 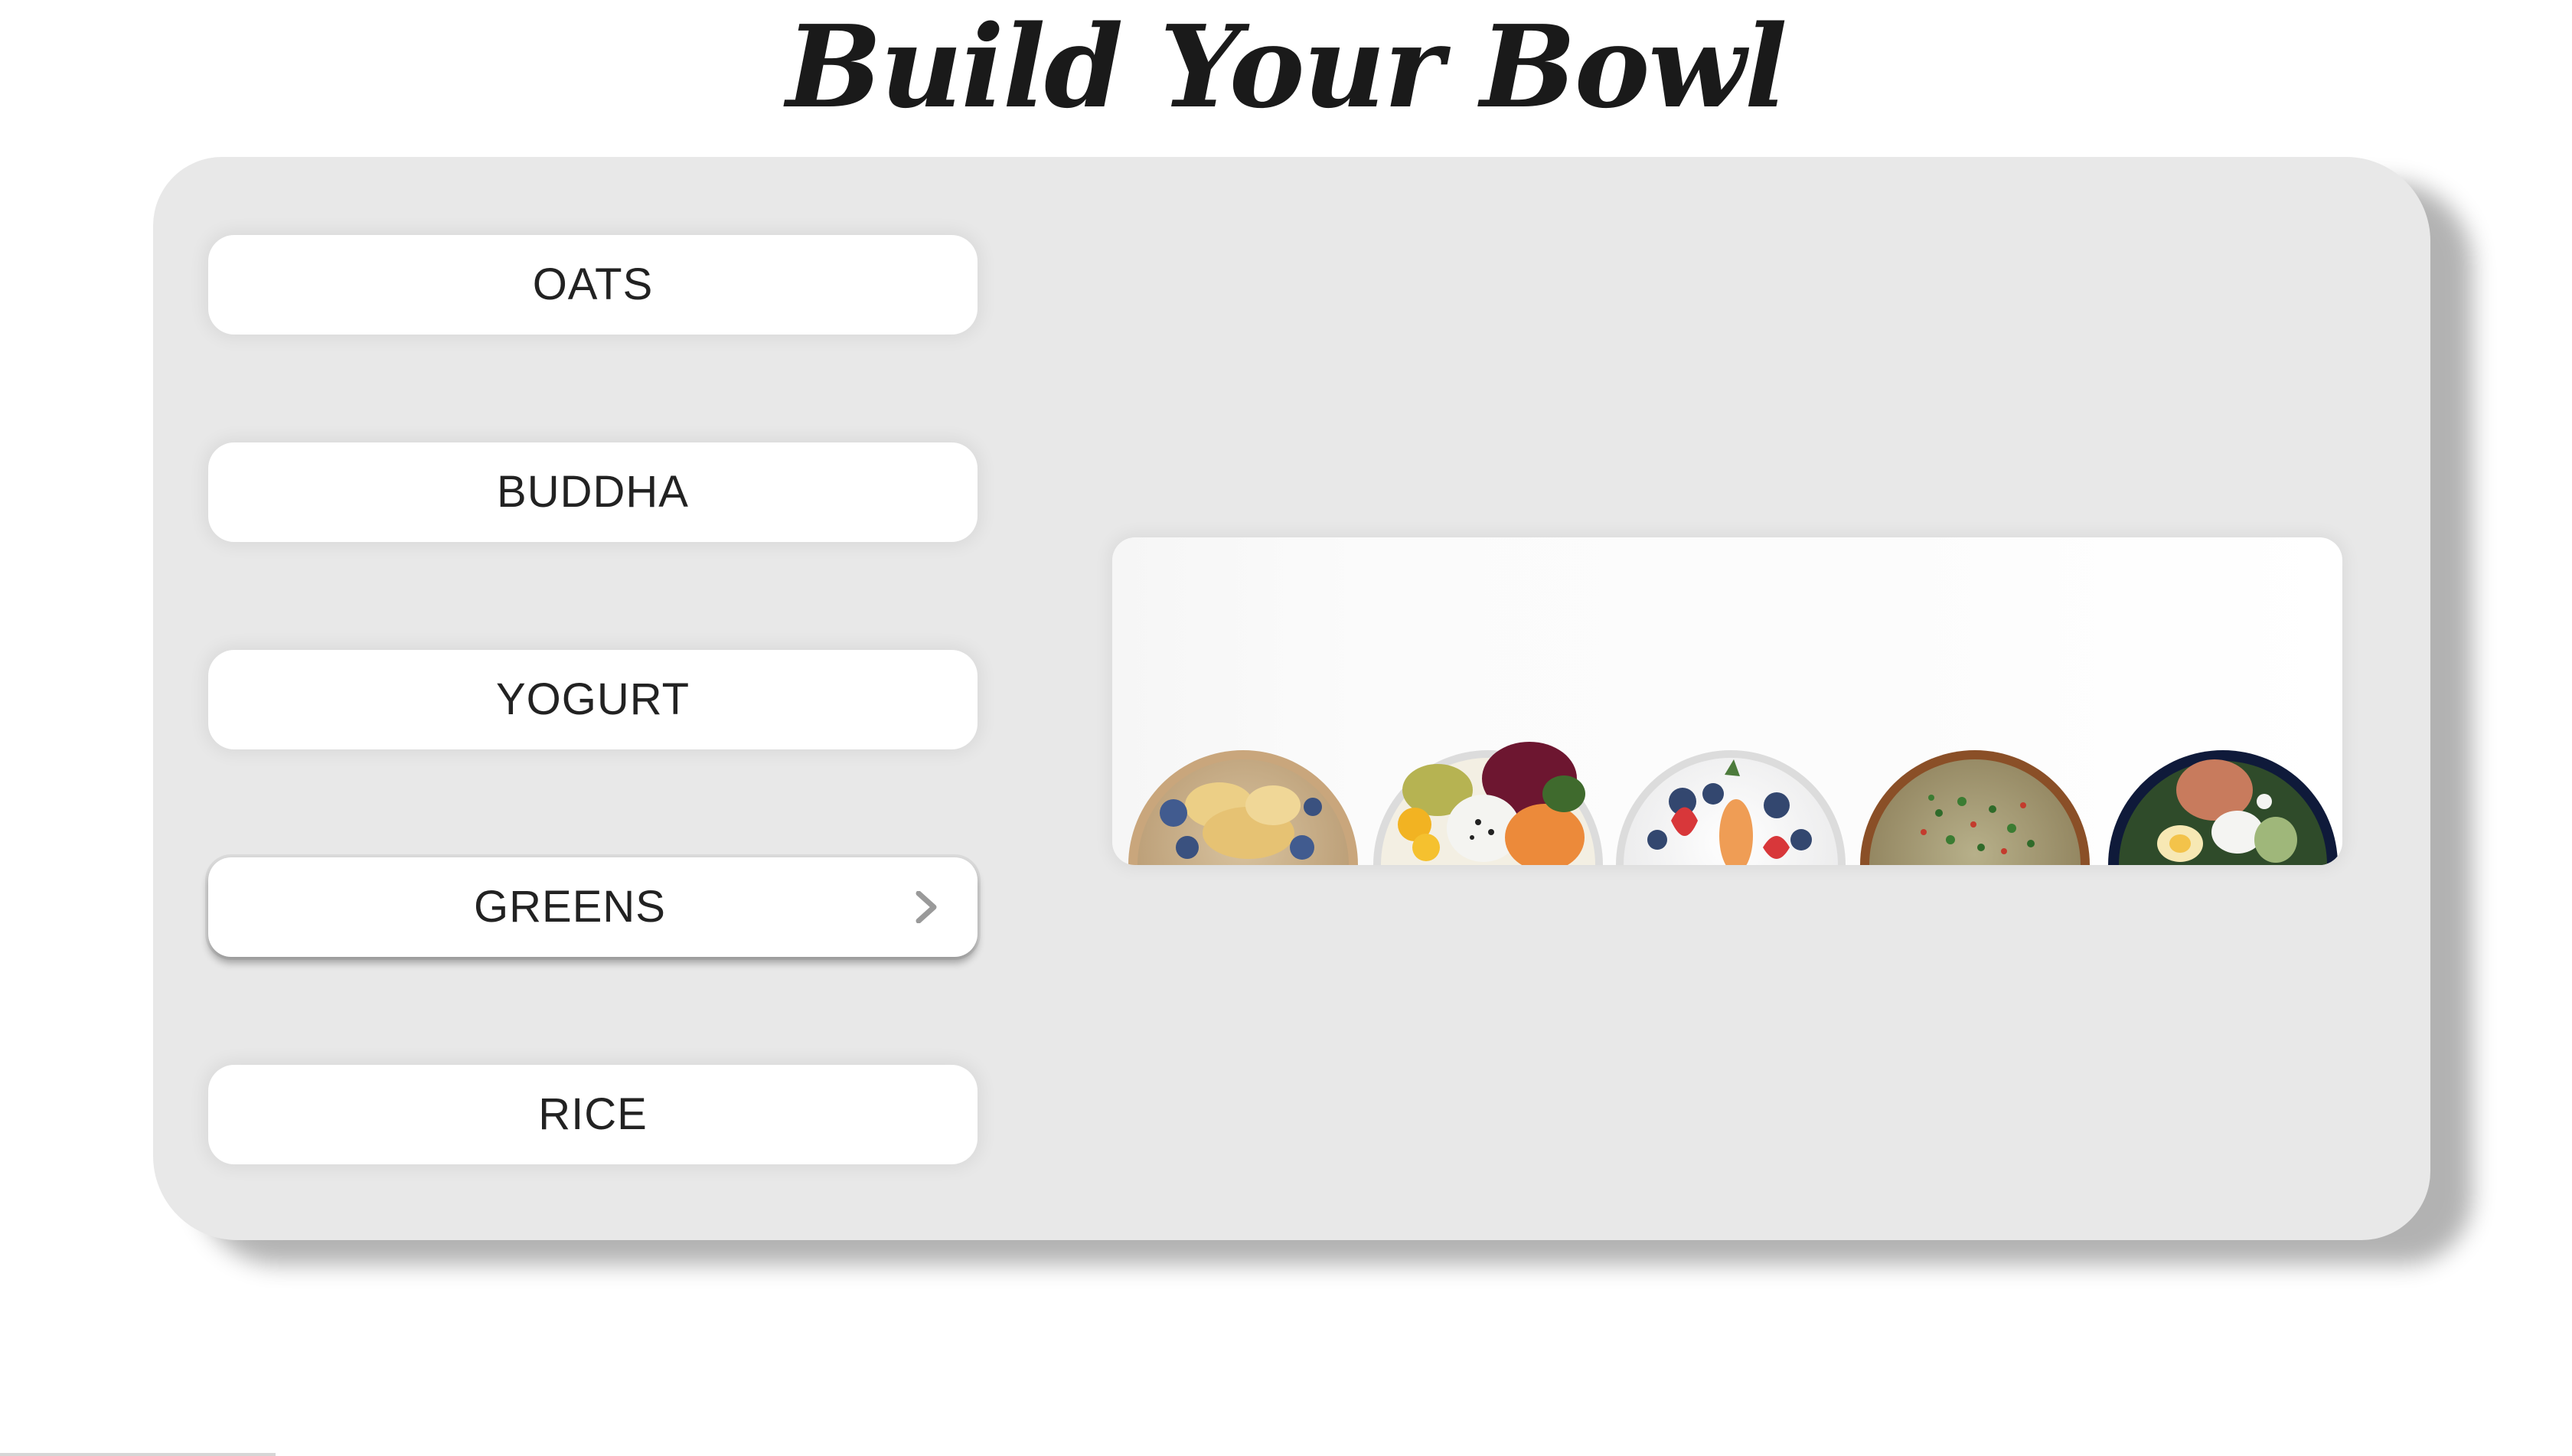 I want to click on menu-item-label: BUDDHA, so click(x=593, y=492).